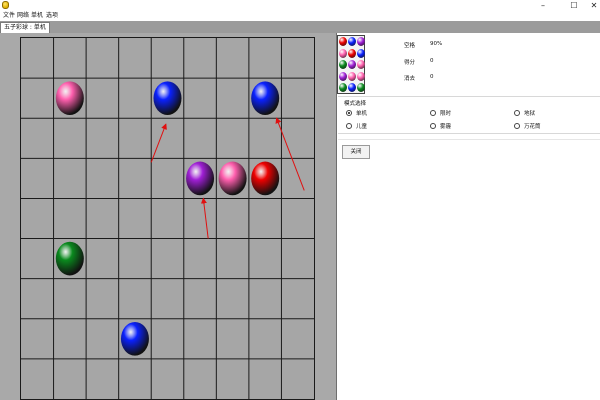 The width and height of the screenshot is (600, 400). I want to click on ball-red, so click(265, 178).